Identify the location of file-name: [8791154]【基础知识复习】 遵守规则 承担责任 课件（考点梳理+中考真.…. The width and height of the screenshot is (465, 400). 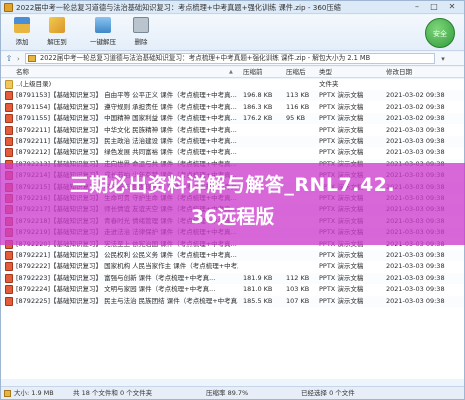
(126, 106).